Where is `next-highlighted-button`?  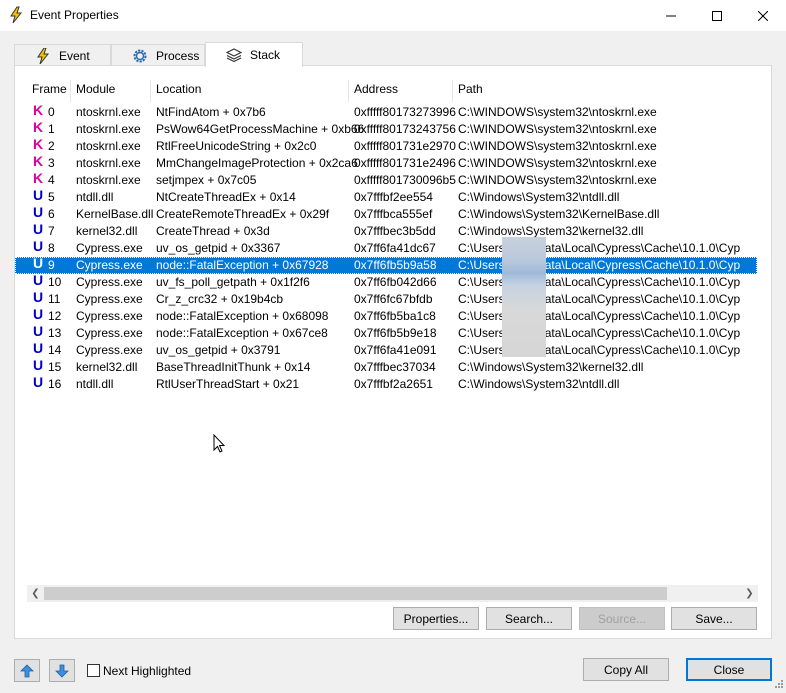
next-highlighted-button is located at coordinates (62, 670).